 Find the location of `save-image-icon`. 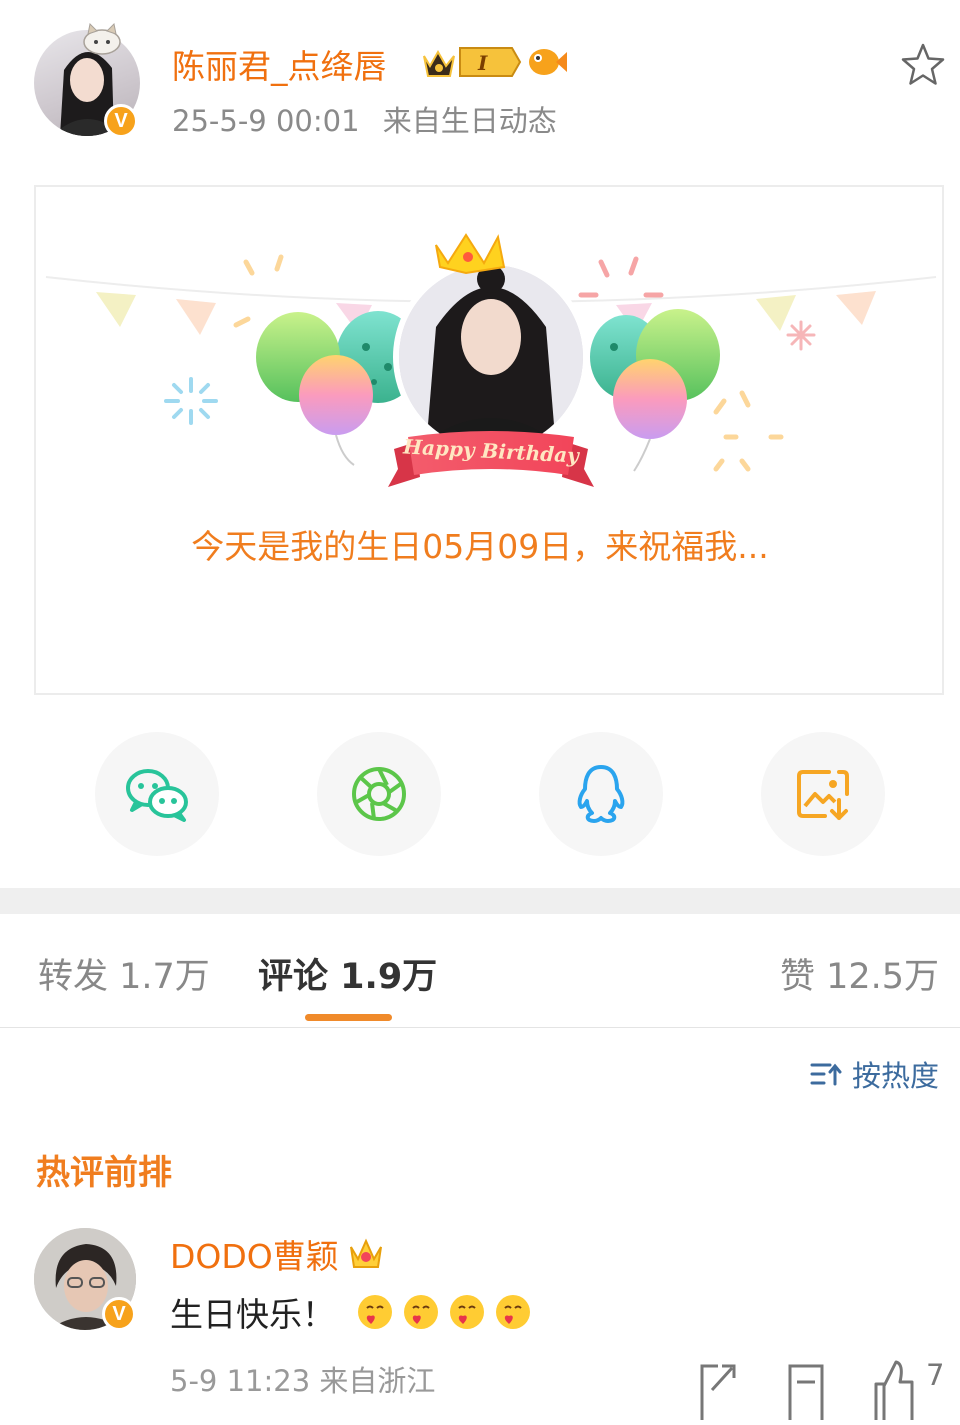

save-image-icon is located at coordinates (823, 795).